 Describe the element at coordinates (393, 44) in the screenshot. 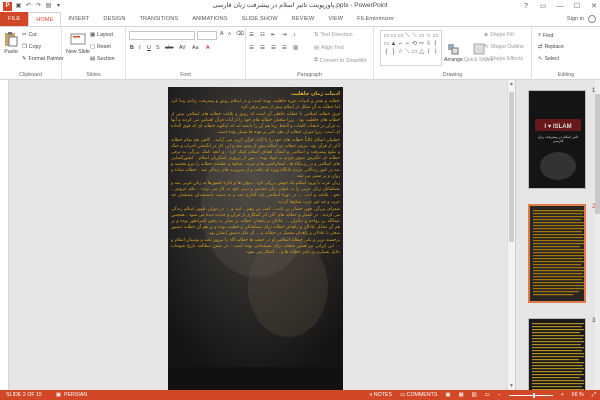

I see `shape-triangle-icon: ▲` at that location.